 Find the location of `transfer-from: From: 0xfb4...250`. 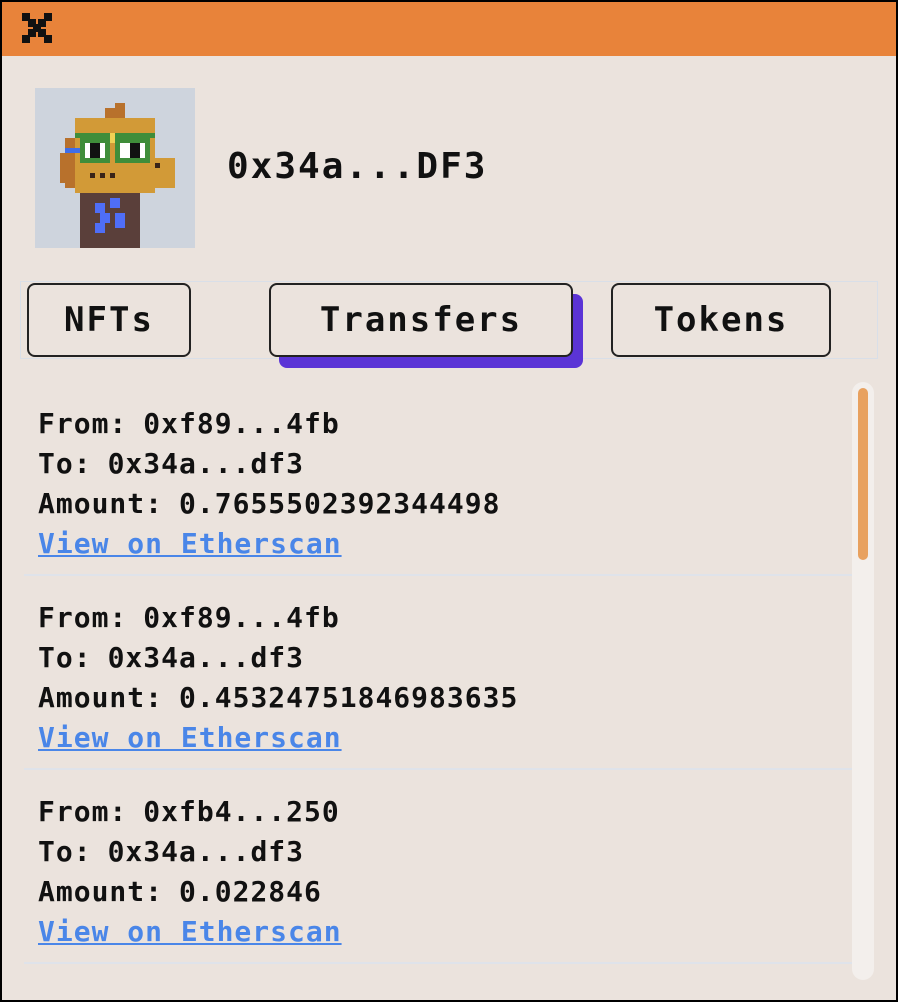

transfer-from: From: 0xfb4...250 is located at coordinates (189, 812).